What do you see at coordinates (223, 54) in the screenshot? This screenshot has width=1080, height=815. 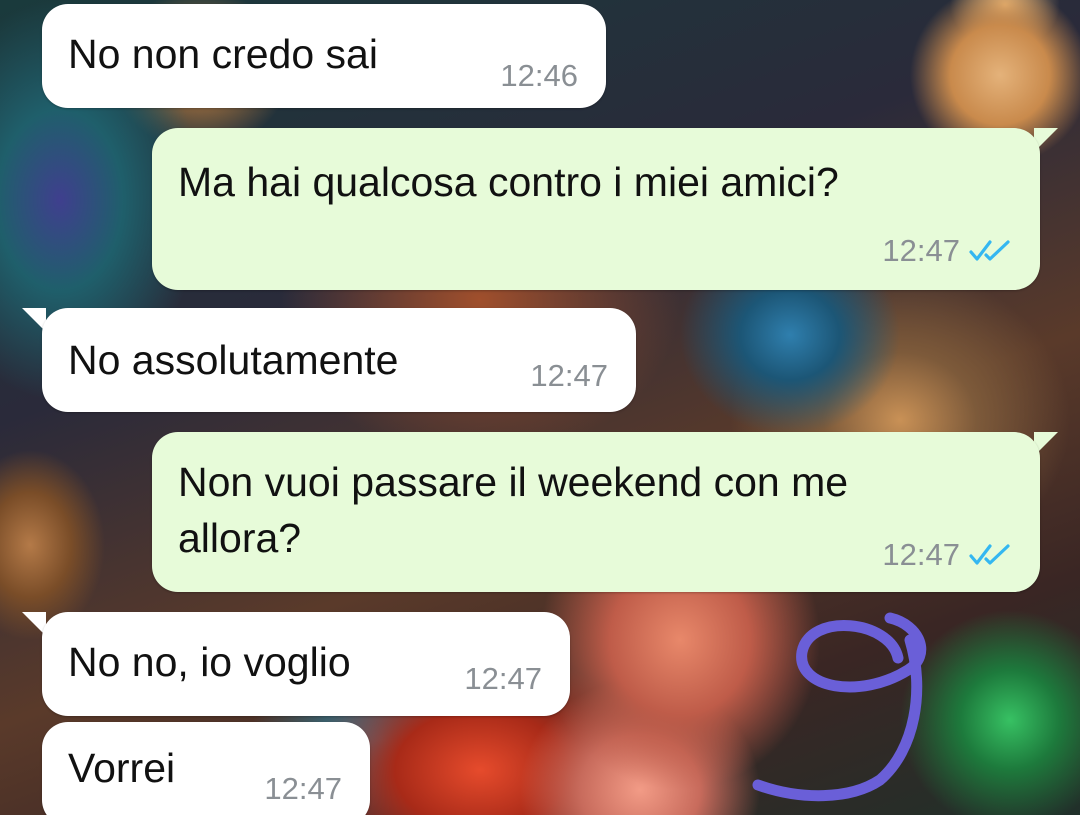 I see `message-text: No non credo sai` at bounding box center [223, 54].